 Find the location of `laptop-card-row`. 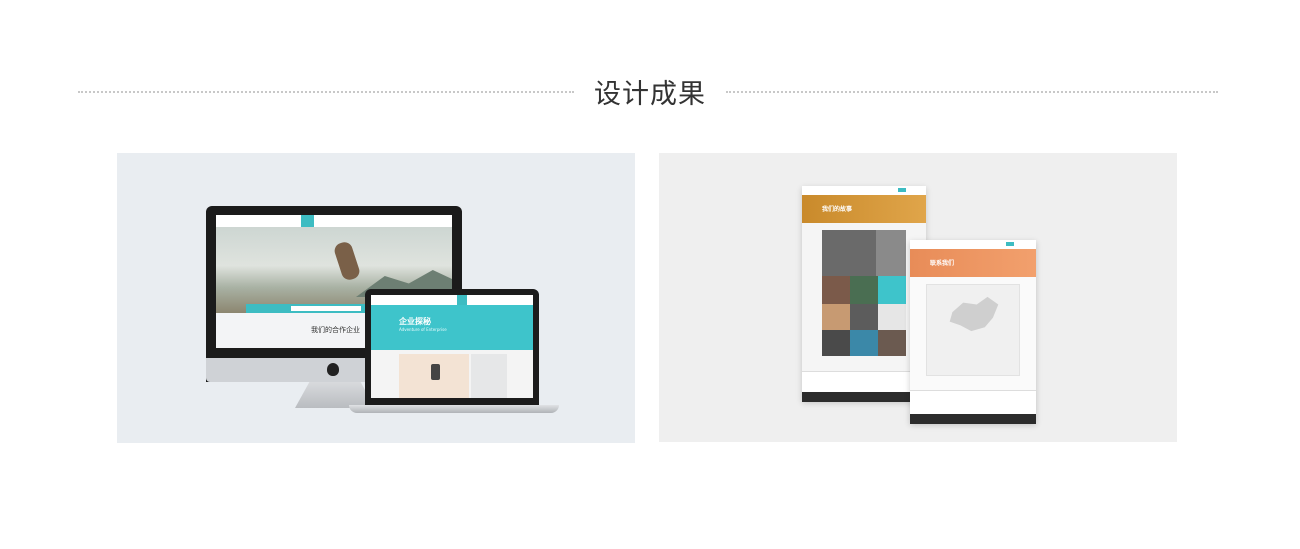

laptop-card-row is located at coordinates (452, 374).